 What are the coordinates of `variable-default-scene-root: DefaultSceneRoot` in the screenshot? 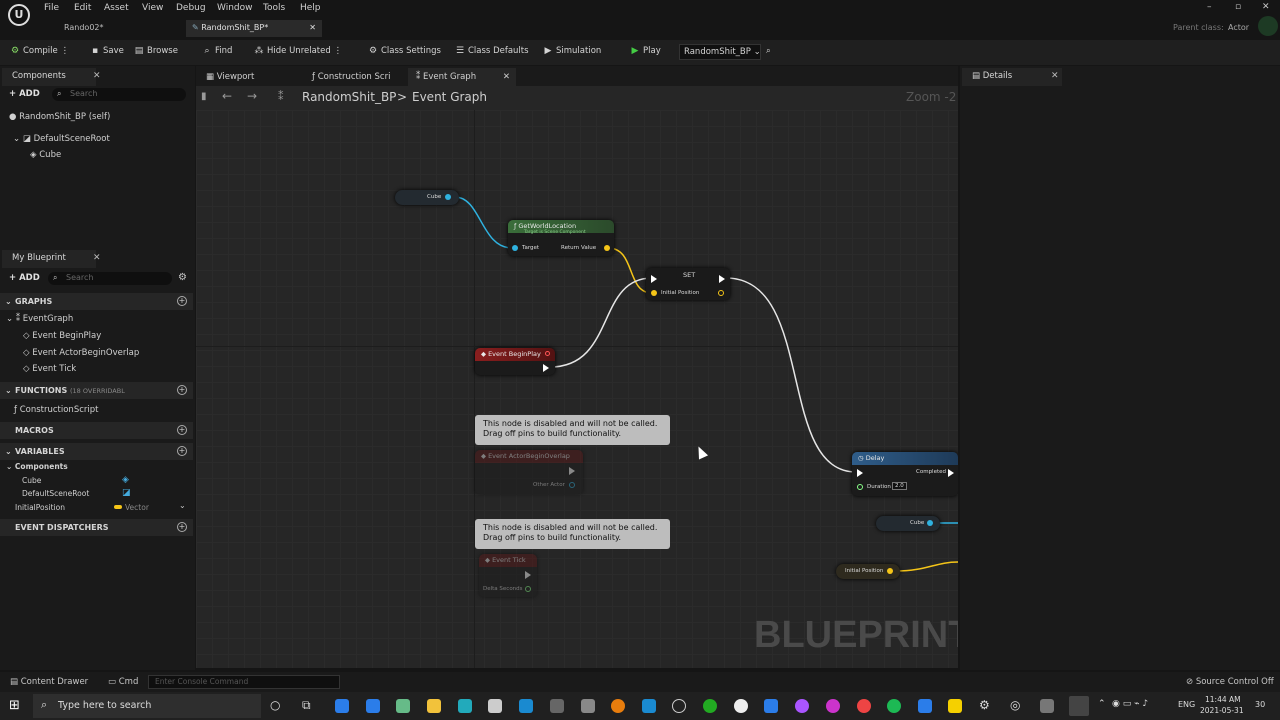 It's located at (55, 493).